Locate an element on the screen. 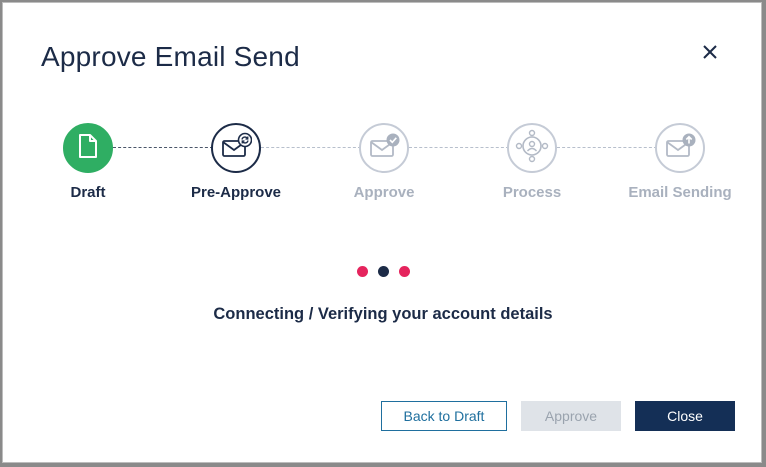 The image size is (766, 467). process-hub-icon is located at coordinates (532, 148).